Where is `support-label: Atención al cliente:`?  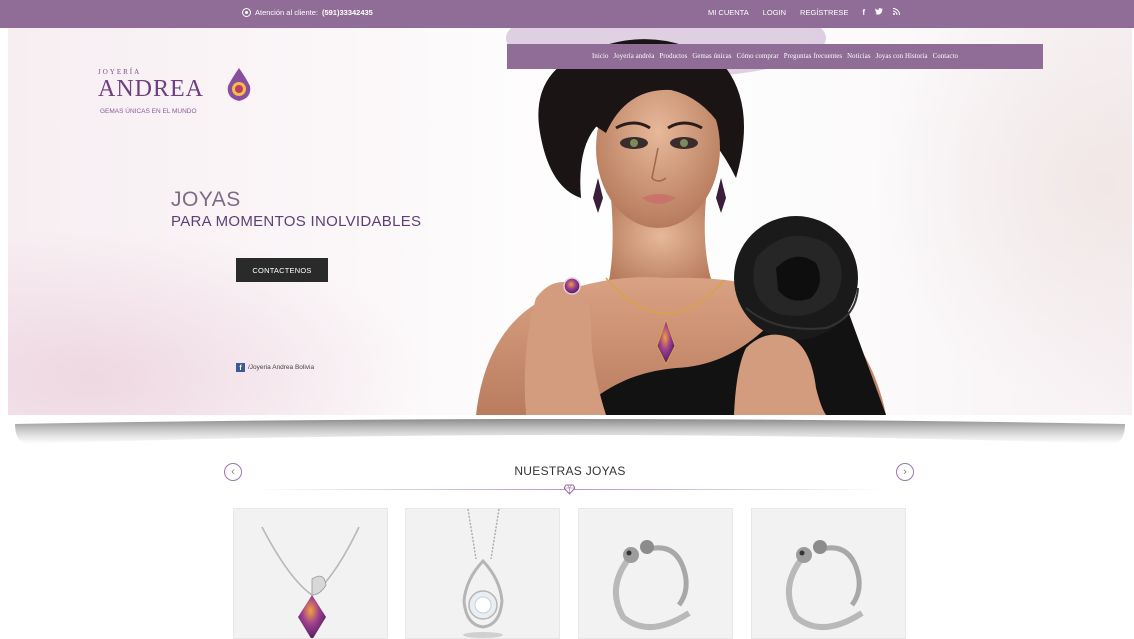
support-label: Atención al cliente: is located at coordinates (286, 12).